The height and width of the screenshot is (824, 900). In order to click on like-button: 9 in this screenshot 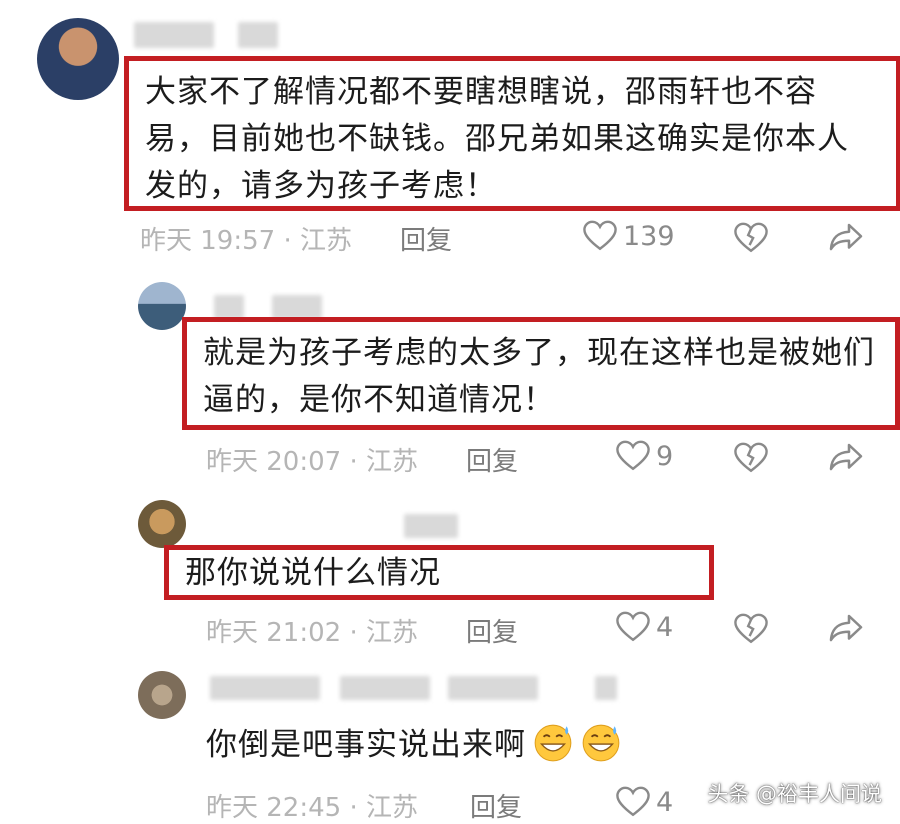, I will do `click(644, 456)`.